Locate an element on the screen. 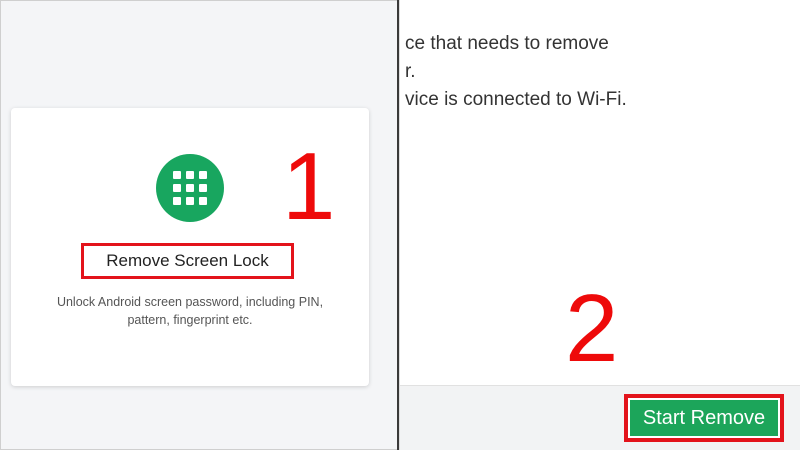 The height and width of the screenshot is (450, 800). keypad-grid-icon is located at coordinates (190, 188).